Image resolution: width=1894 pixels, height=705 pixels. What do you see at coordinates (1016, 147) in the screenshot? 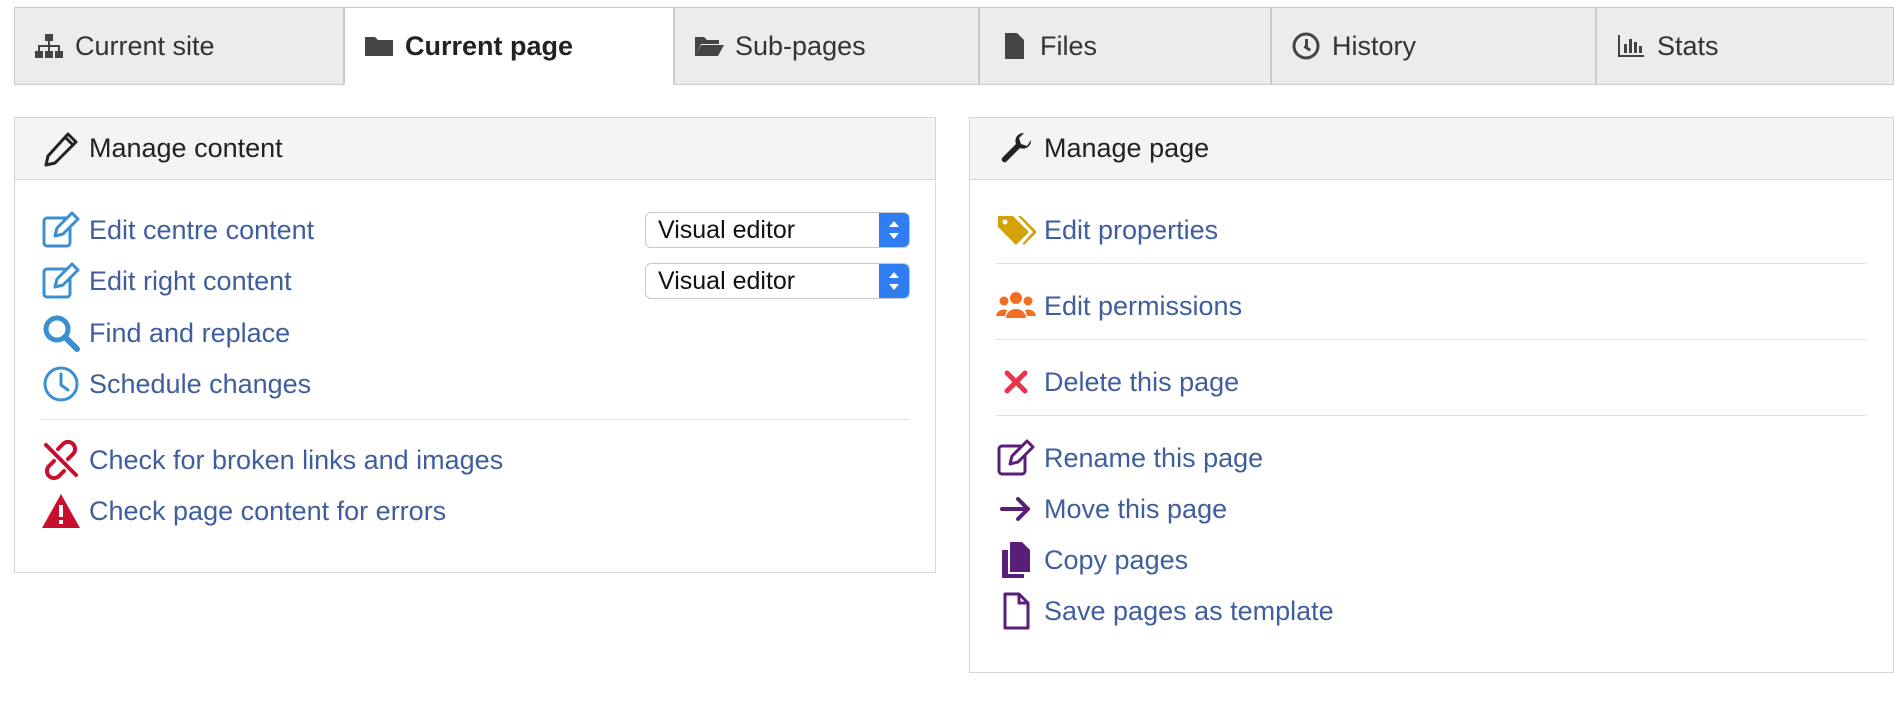
I see `wrench-icon` at bounding box center [1016, 147].